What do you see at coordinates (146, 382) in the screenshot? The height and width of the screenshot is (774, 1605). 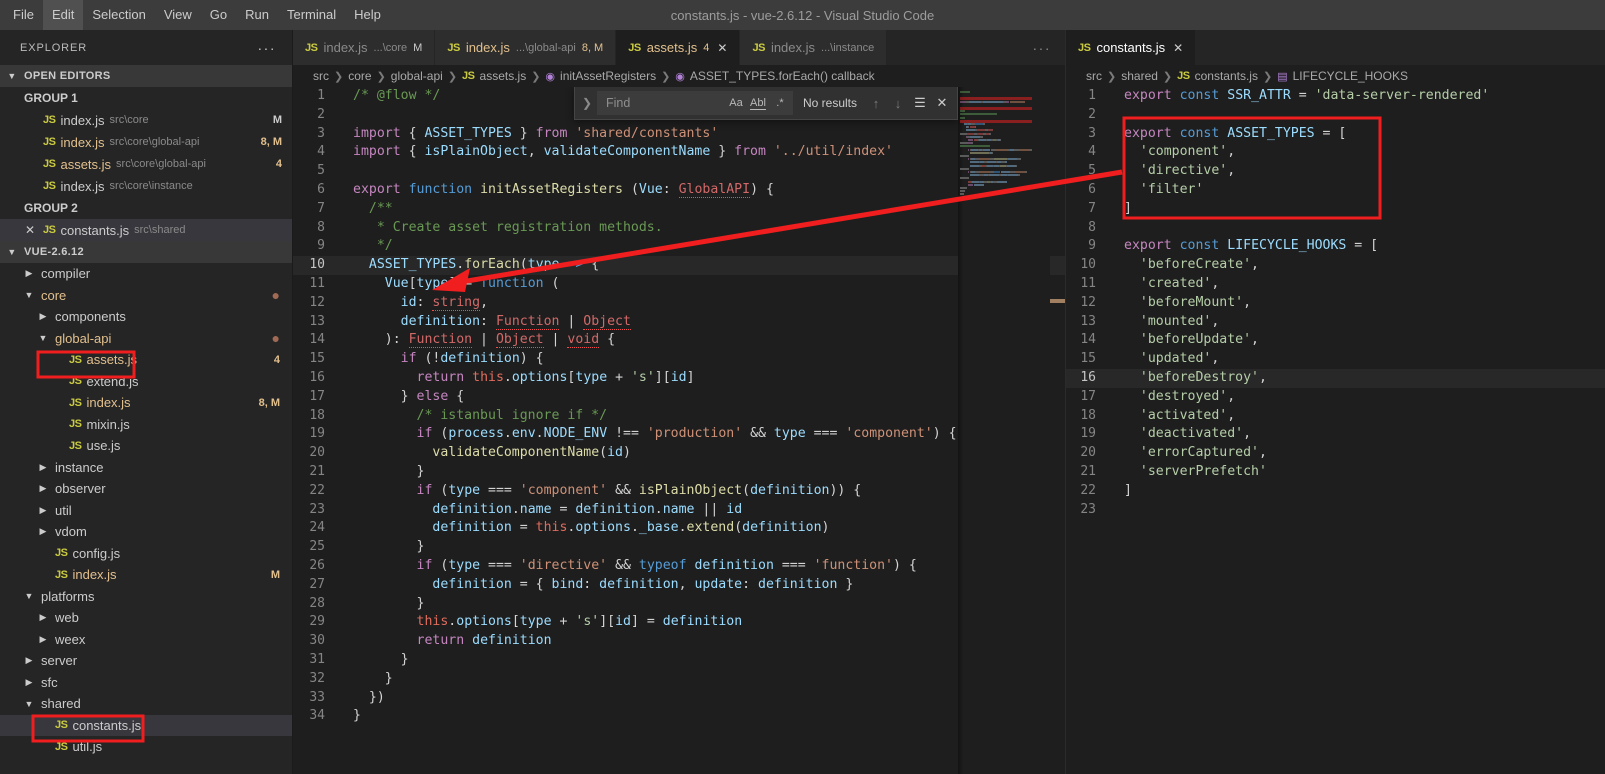 I see `tree-file-extend-js: JS extend.js` at bounding box center [146, 382].